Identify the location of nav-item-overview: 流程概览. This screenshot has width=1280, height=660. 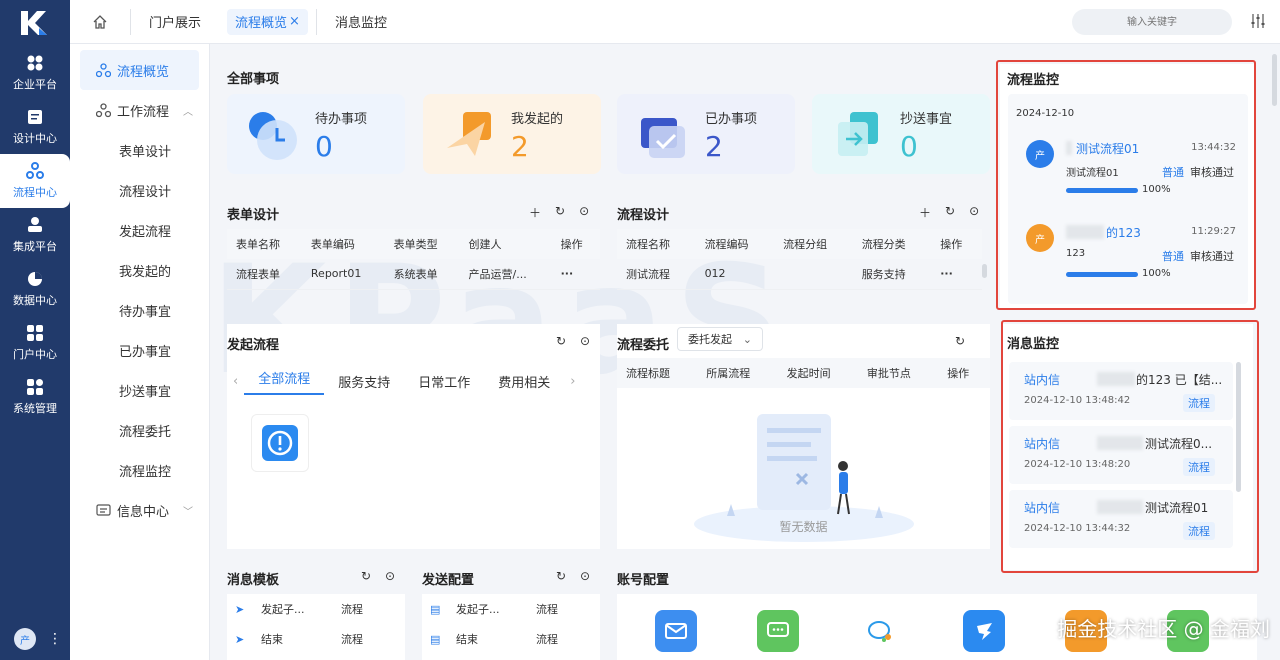
(139, 70).